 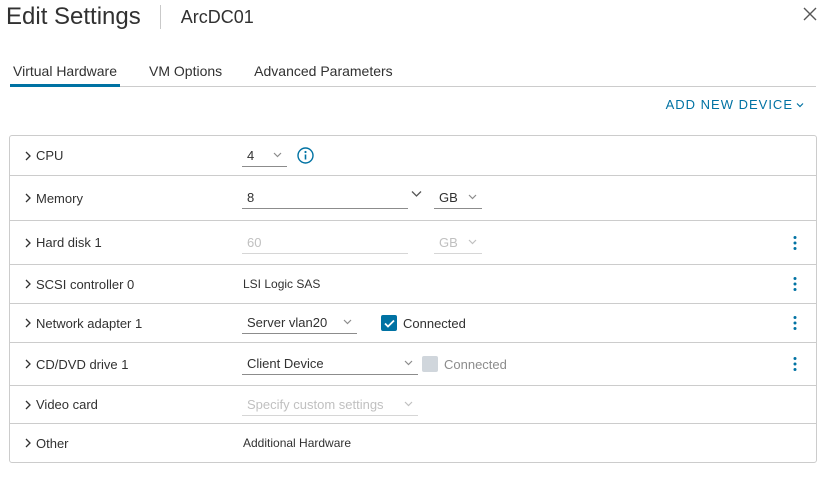 What do you see at coordinates (254, 242) in the screenshot?
I see `hard-disk-size-value: 60` at bounding box center [254, 242].